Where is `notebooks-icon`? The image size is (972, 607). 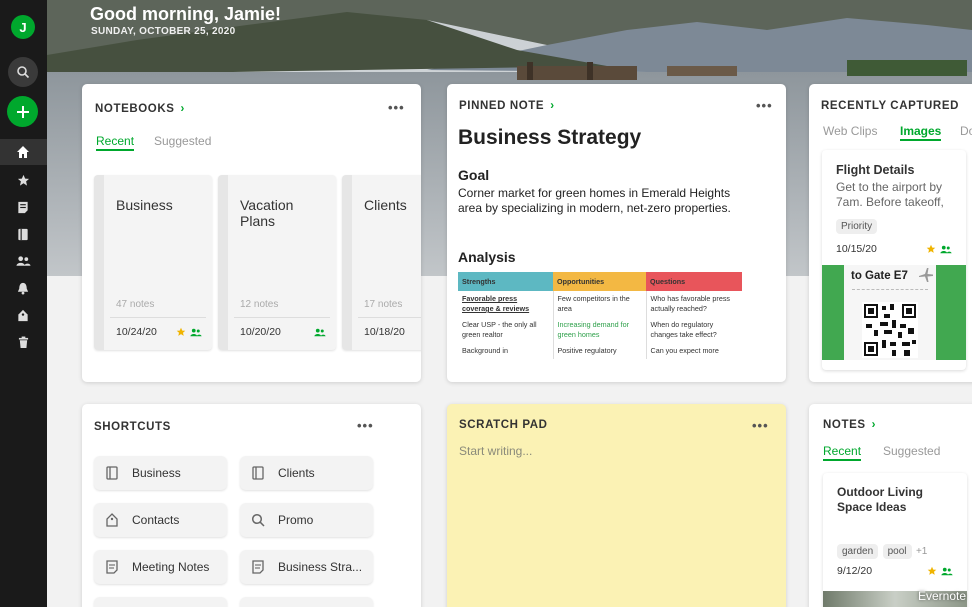 notebooks-icon is located at coordinates (23, 234).